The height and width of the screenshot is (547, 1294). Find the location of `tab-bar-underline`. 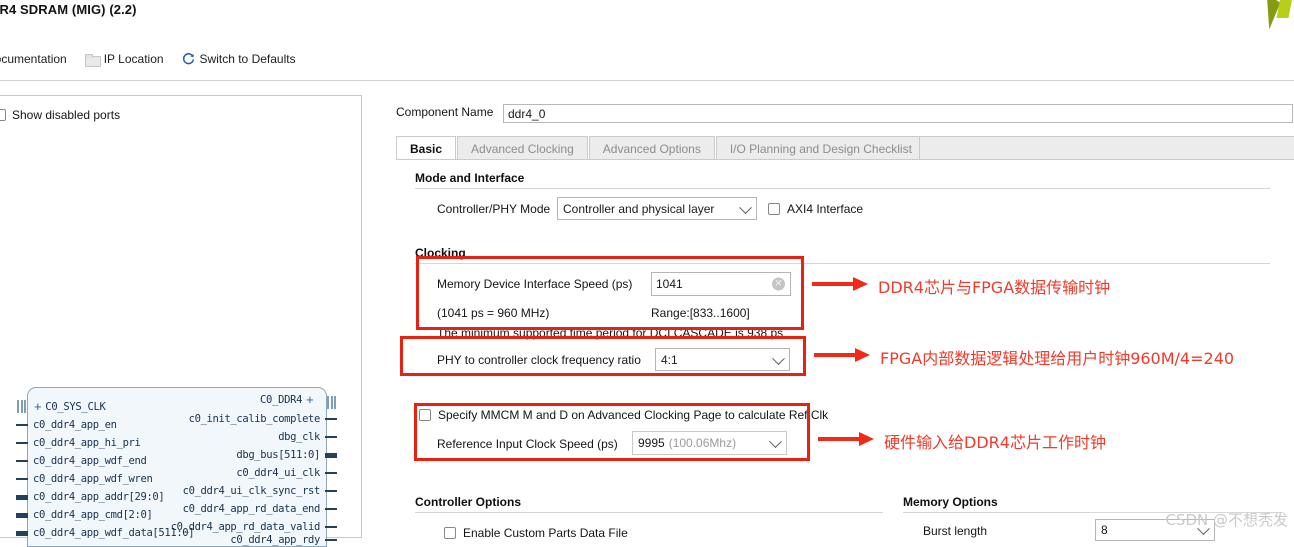

tab-bar-underline is located at coordinates (845, 159).